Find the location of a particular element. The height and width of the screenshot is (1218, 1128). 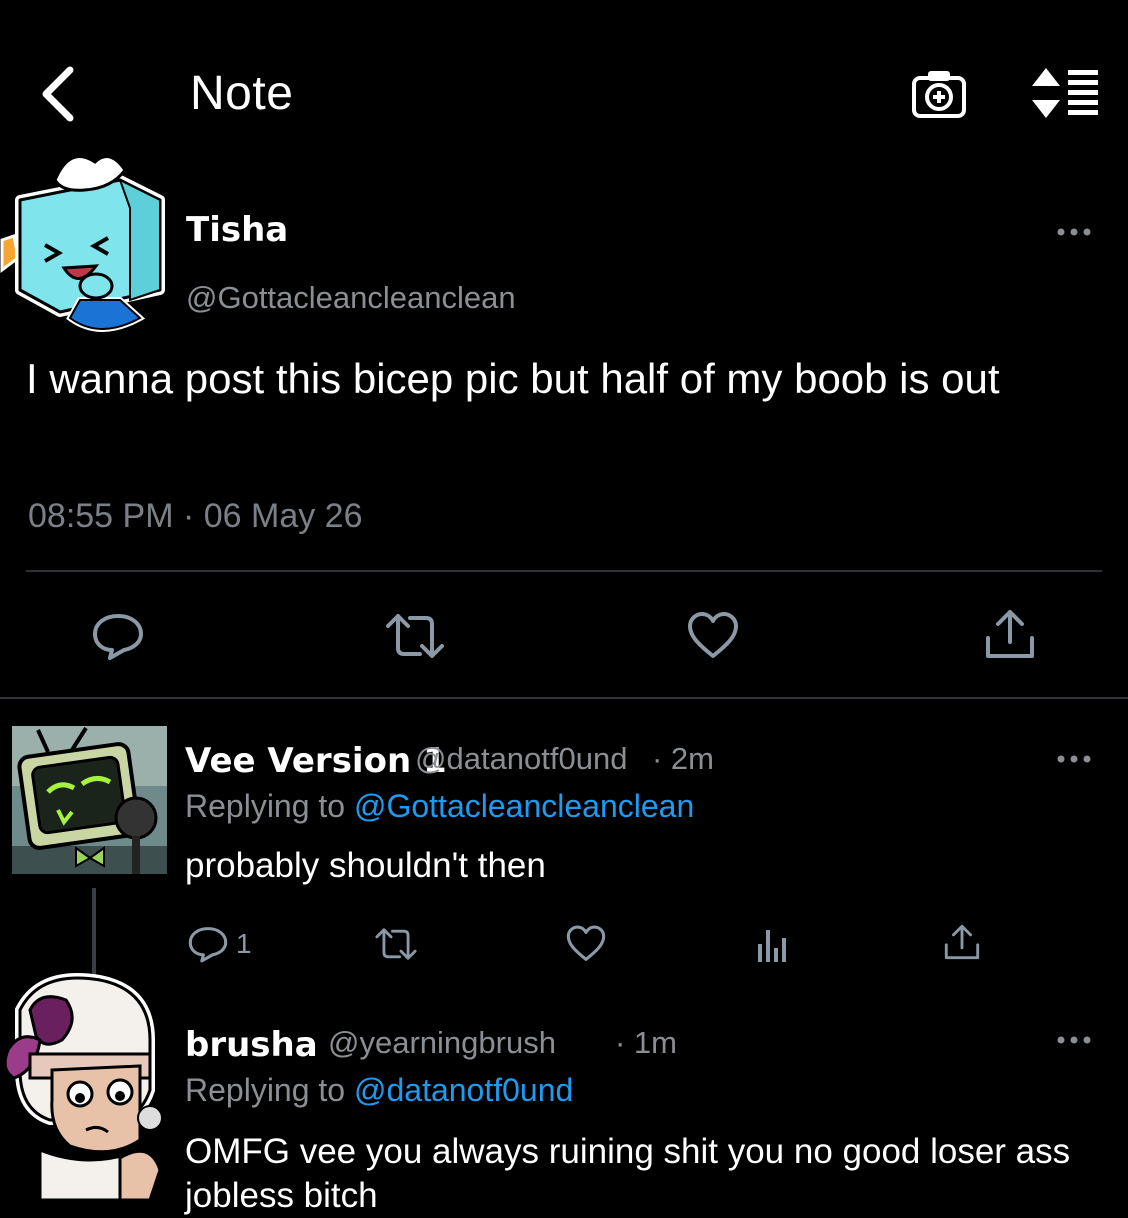

reply-author-name: Vee Version 1 is located at coordinates (316, 761).